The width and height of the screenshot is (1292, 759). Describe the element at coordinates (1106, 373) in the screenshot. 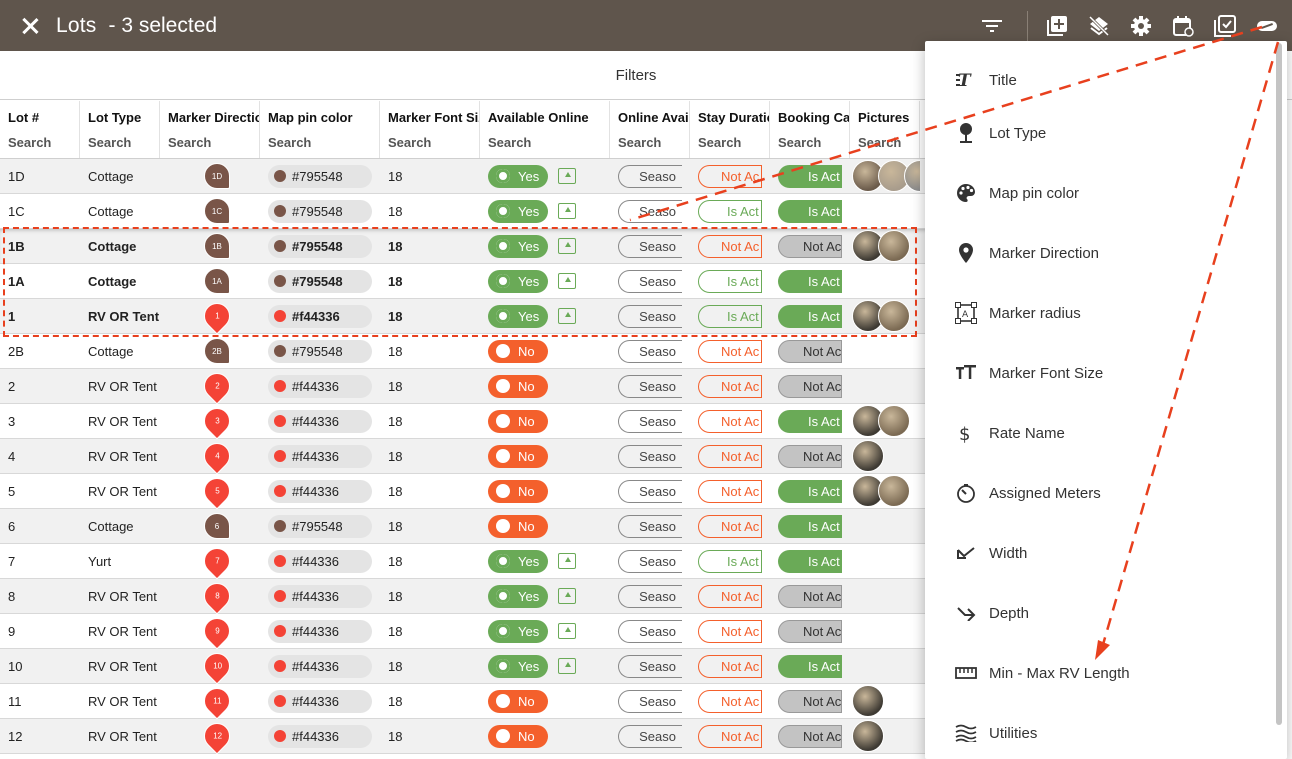

I see `menu-item: Marker Font Size` at that location.